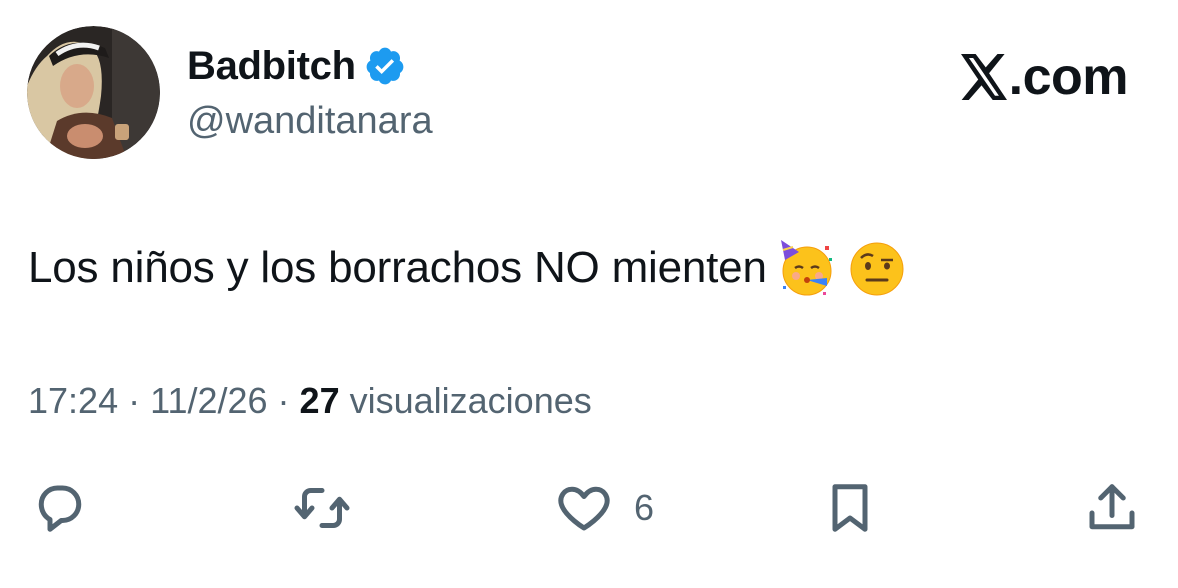  I want to click on share-icon, so click(1112, 508).